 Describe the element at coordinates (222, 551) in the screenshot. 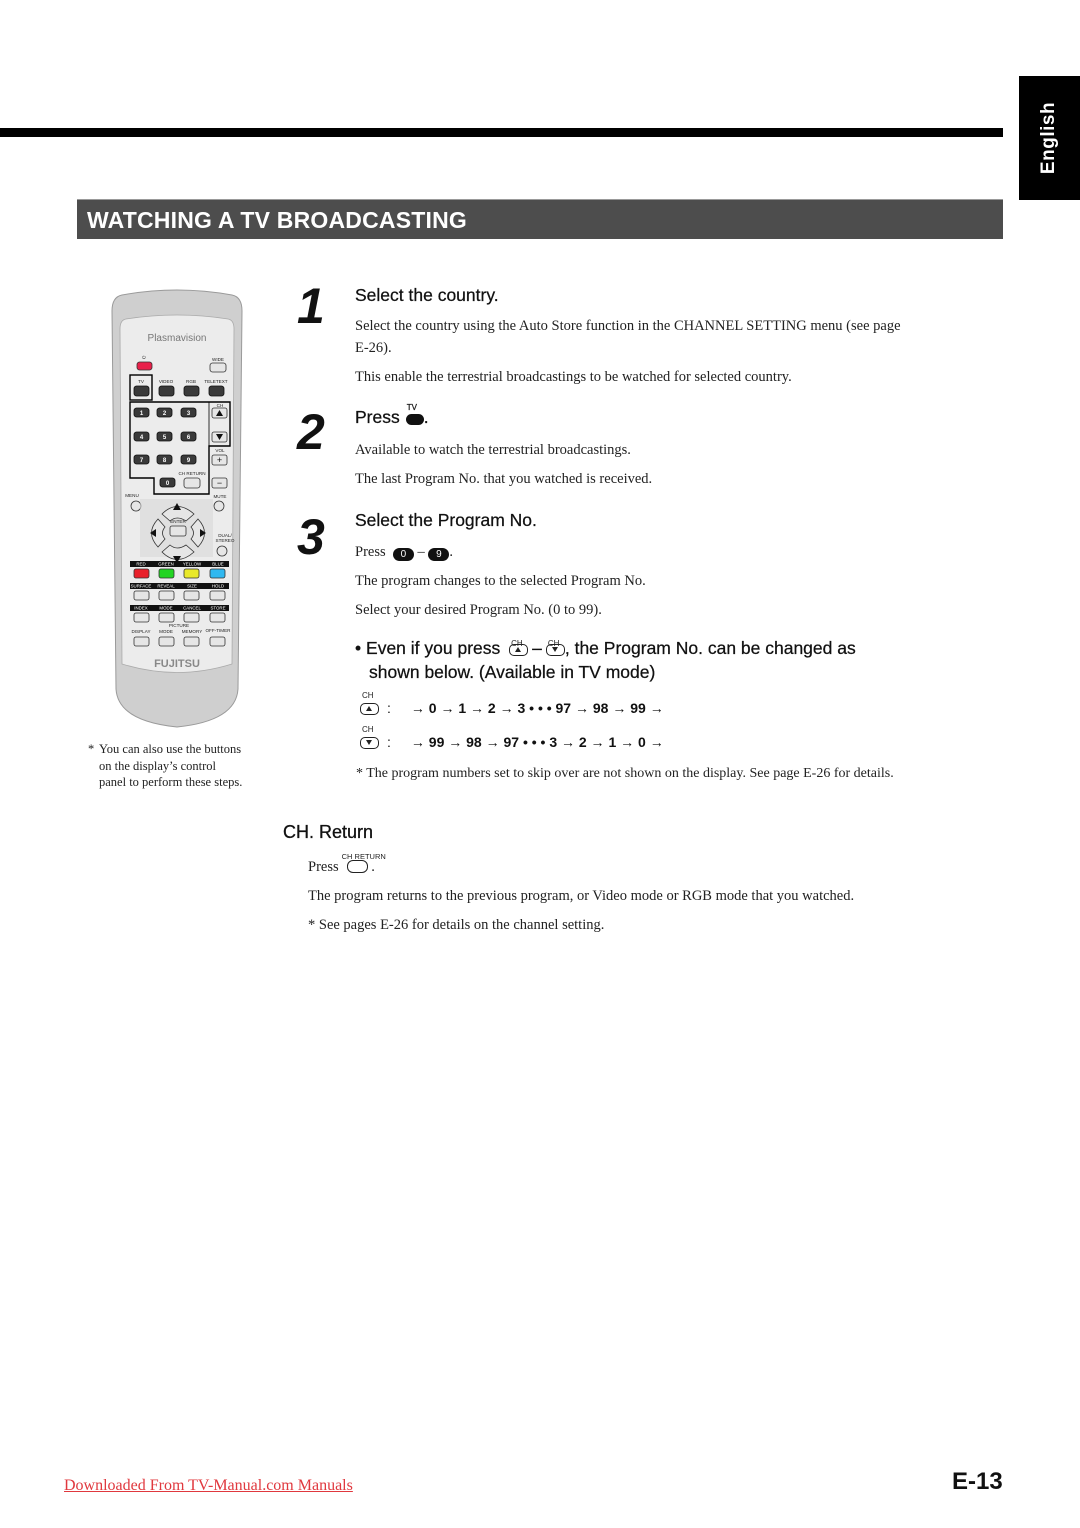

I see `dual-stereo-button` at that location.